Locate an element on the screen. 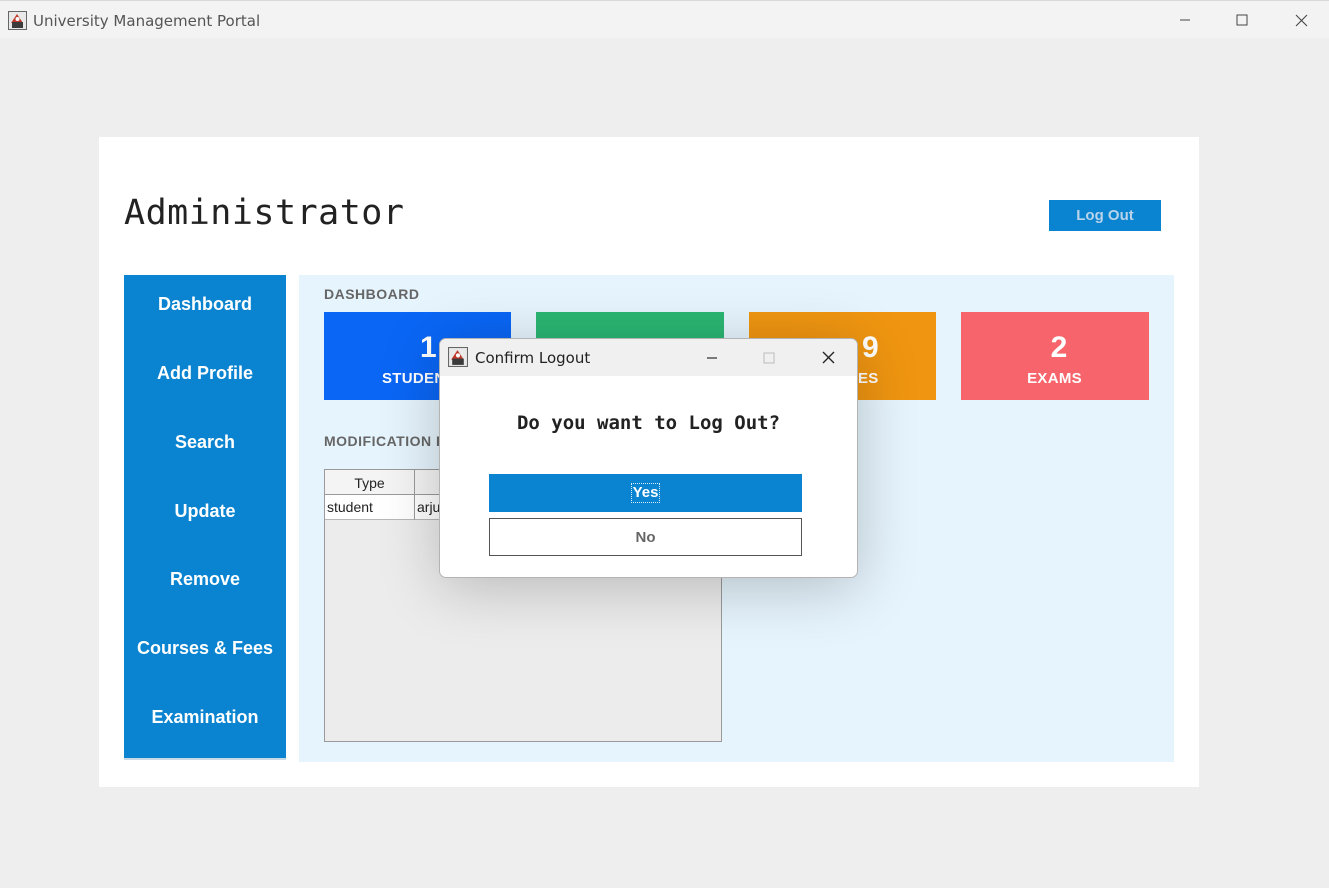 The image size is (1329, 888). table-header-type: Type is located at coordinates (370, 482).